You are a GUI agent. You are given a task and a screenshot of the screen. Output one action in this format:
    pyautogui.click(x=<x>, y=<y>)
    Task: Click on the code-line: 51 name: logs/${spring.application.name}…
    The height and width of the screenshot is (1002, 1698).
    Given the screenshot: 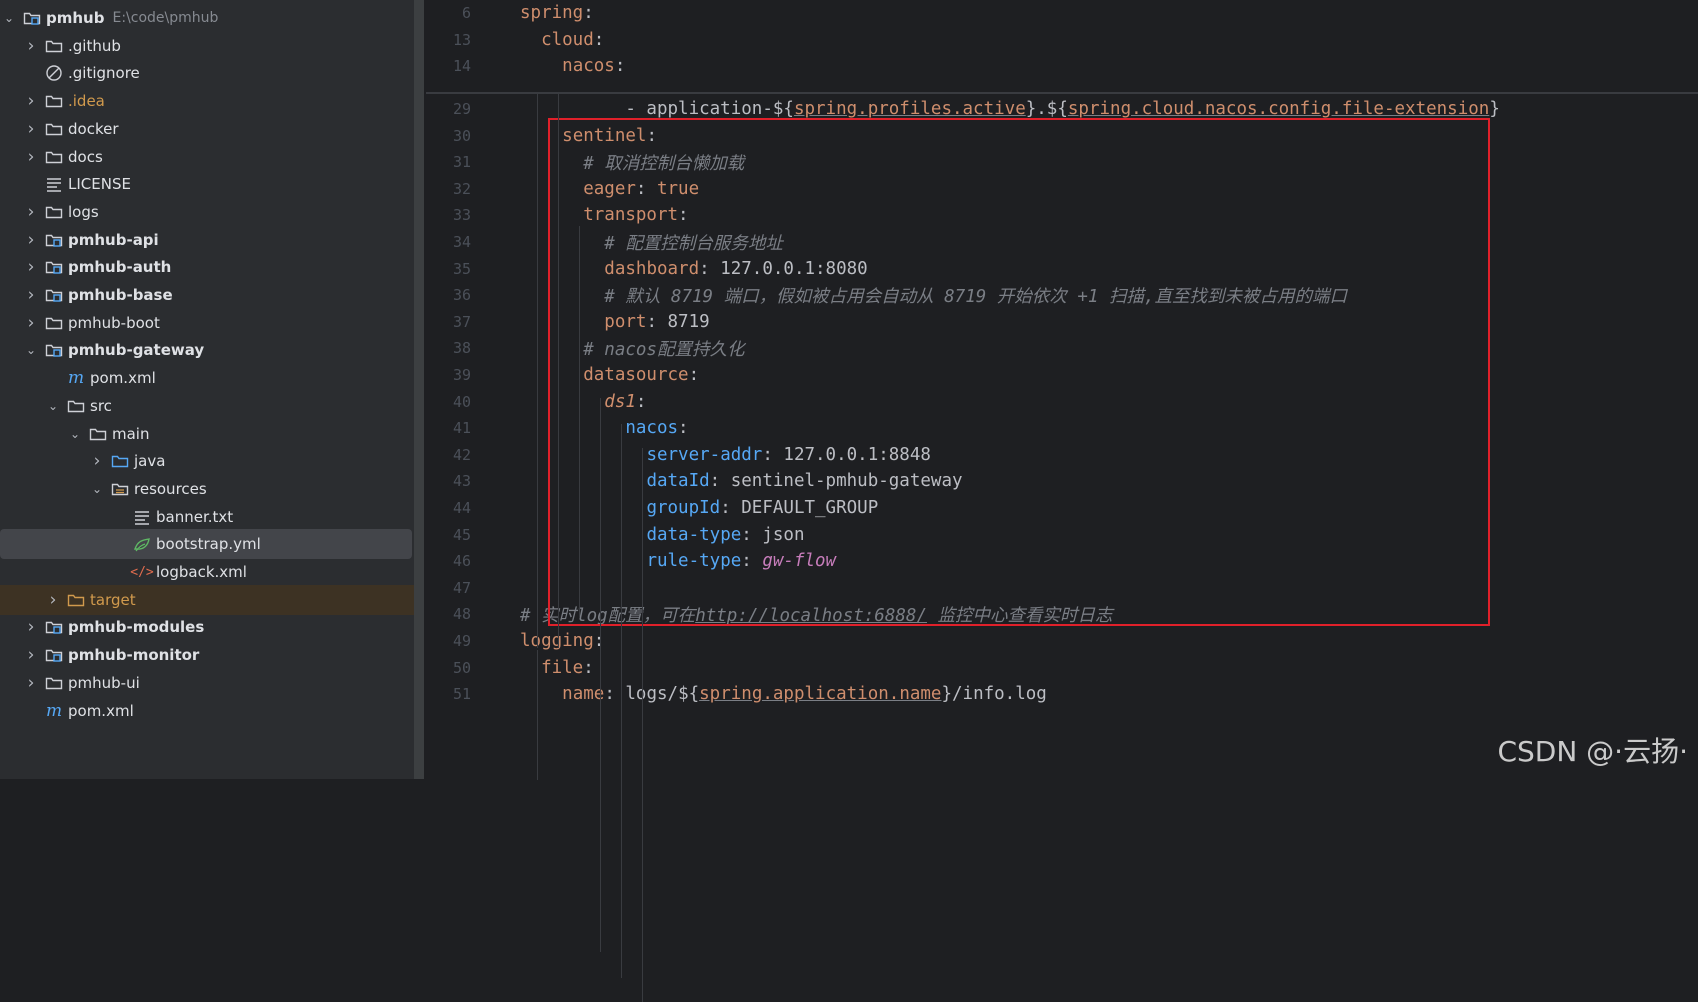 What is the action you would take?
    pyautogui.click(x=1062, y=694)
    